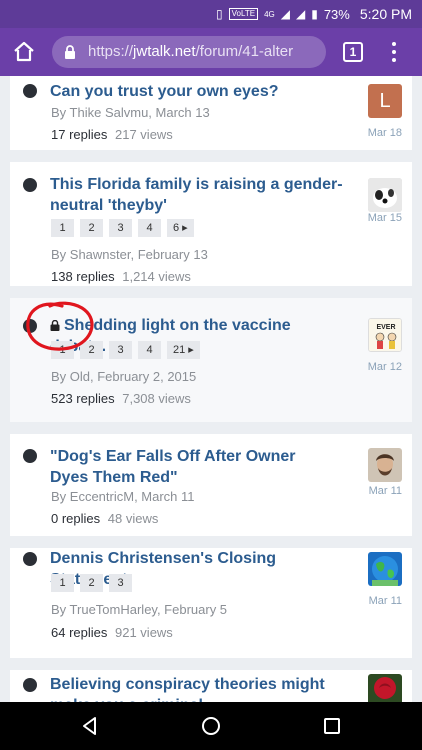 This screenshot has width=422, height=750. I want to click on last-post-date: Mar 12, so click(377, 367).